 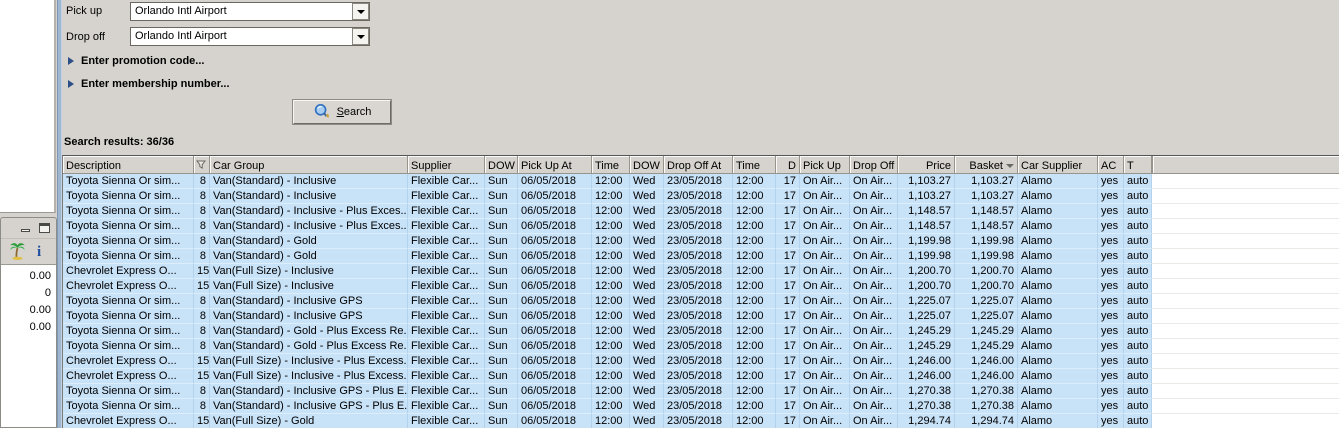 What do you see at coordinates (202, 211) in the screenshot?
I see `cell-s: 8` at bounding box center [202, 211].